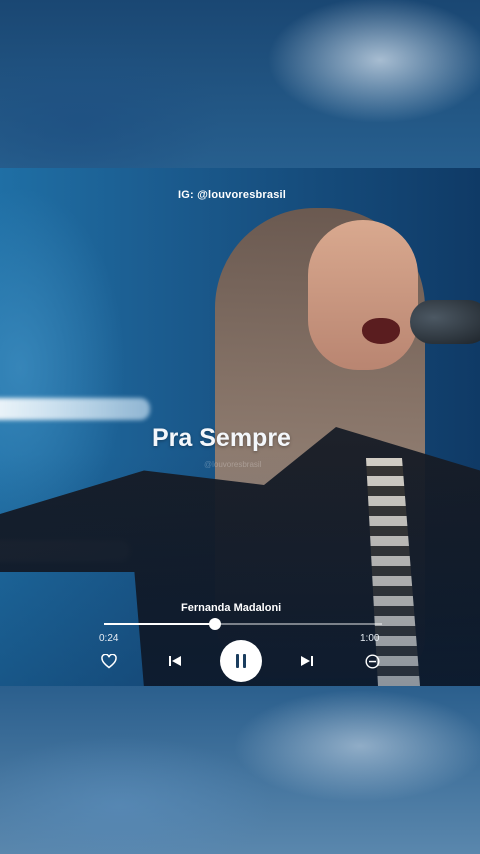  I want to click on instagram-handle: IG: @louvoresbrasil, so click(232, 195).